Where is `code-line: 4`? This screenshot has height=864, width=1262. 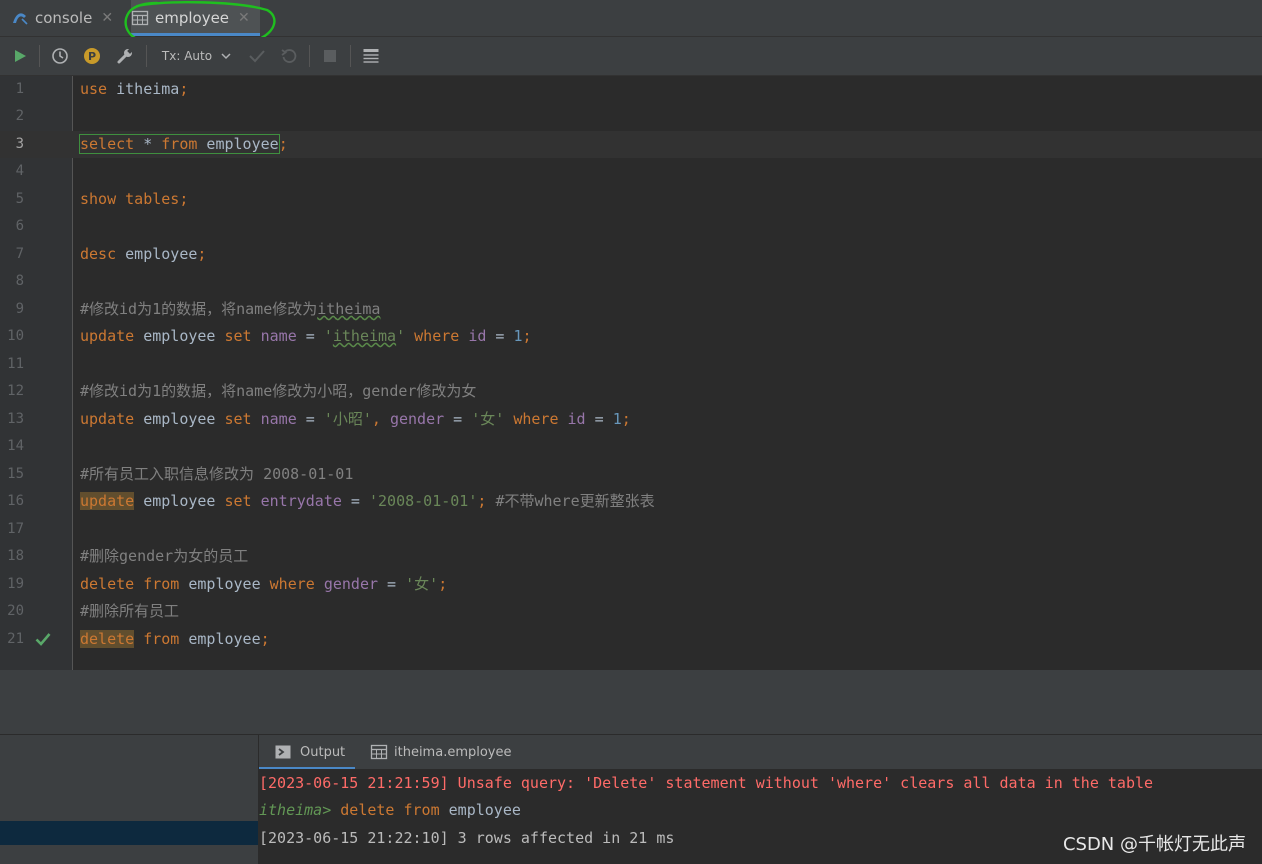
code-line: 4 is located at coordinates (631, 171).